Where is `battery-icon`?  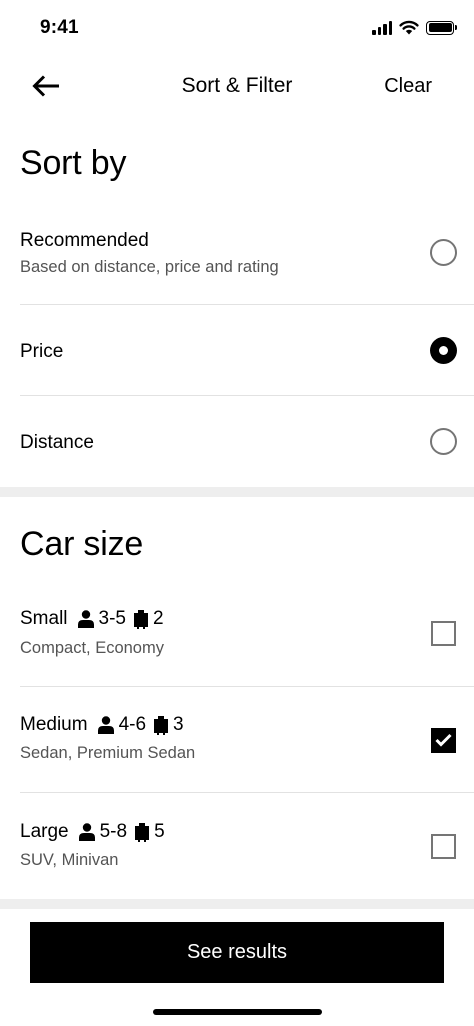 battery-icon is located at coordinates (442, 27).